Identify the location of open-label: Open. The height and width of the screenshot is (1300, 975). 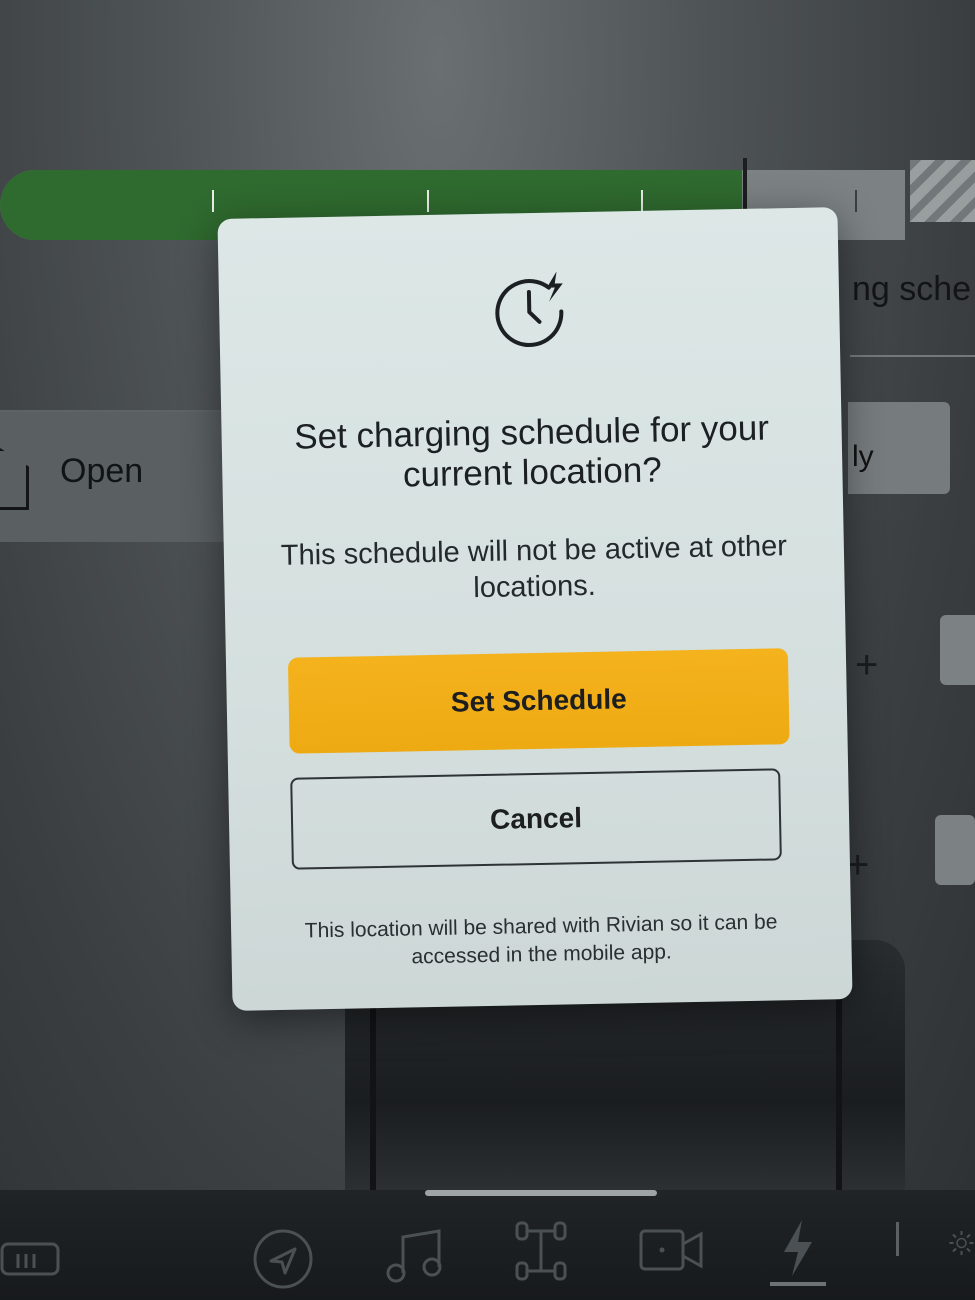
(102, 471).